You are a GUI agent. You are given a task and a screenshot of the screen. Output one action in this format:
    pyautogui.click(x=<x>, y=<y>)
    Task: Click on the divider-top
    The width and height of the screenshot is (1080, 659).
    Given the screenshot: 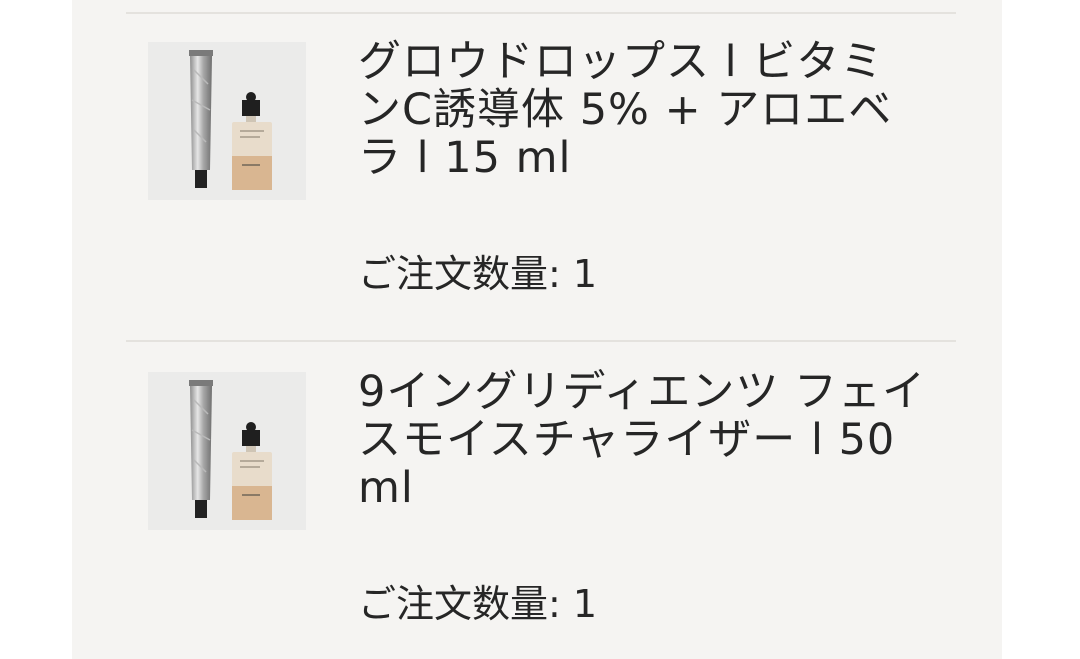 What is the action you would take?
    pyautogui.click(x=541, y=13)
    